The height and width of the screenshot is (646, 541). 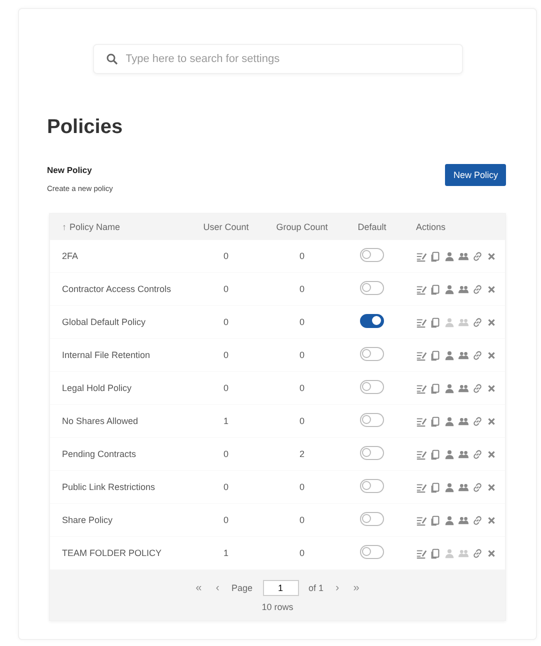 What do you see at coordinates (95, 227) in the screenshot?
I see `column-header: Policy Name` at bounding box center [95, 227].